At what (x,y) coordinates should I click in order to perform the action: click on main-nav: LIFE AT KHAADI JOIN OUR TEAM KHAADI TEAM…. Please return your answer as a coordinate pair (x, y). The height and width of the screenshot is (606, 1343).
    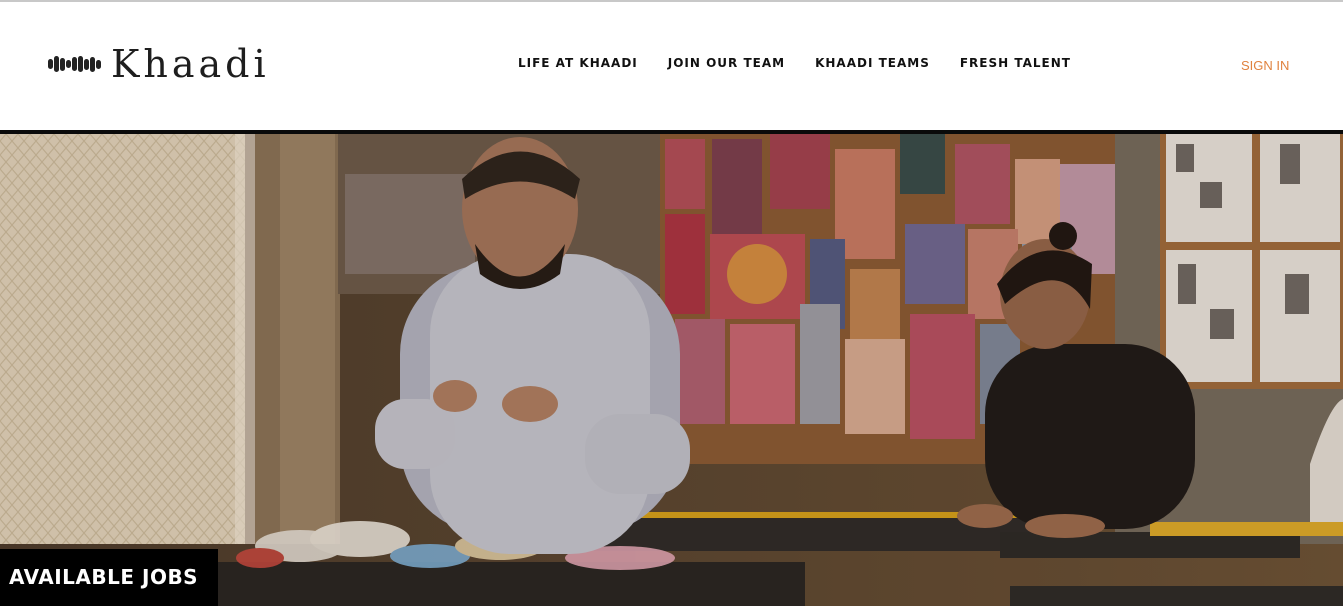
    Looking at the image, I should click on (809, 63).